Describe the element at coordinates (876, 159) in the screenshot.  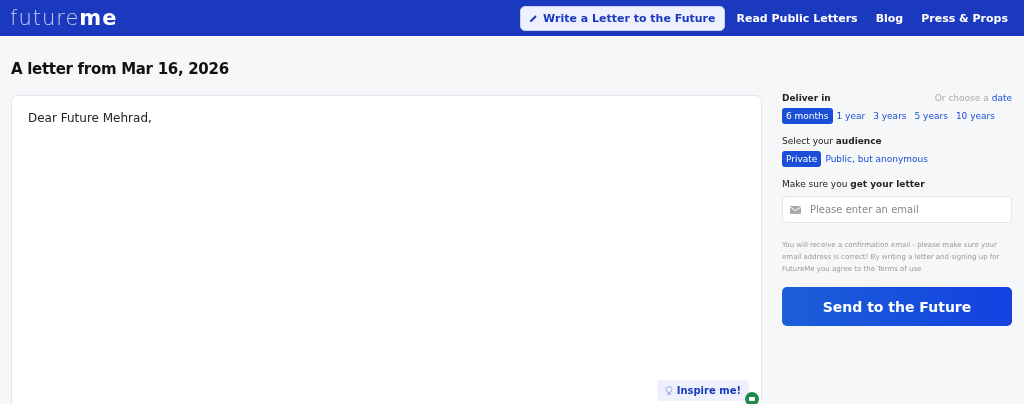
I see `audience-option: Public, but anonymous` at that location.